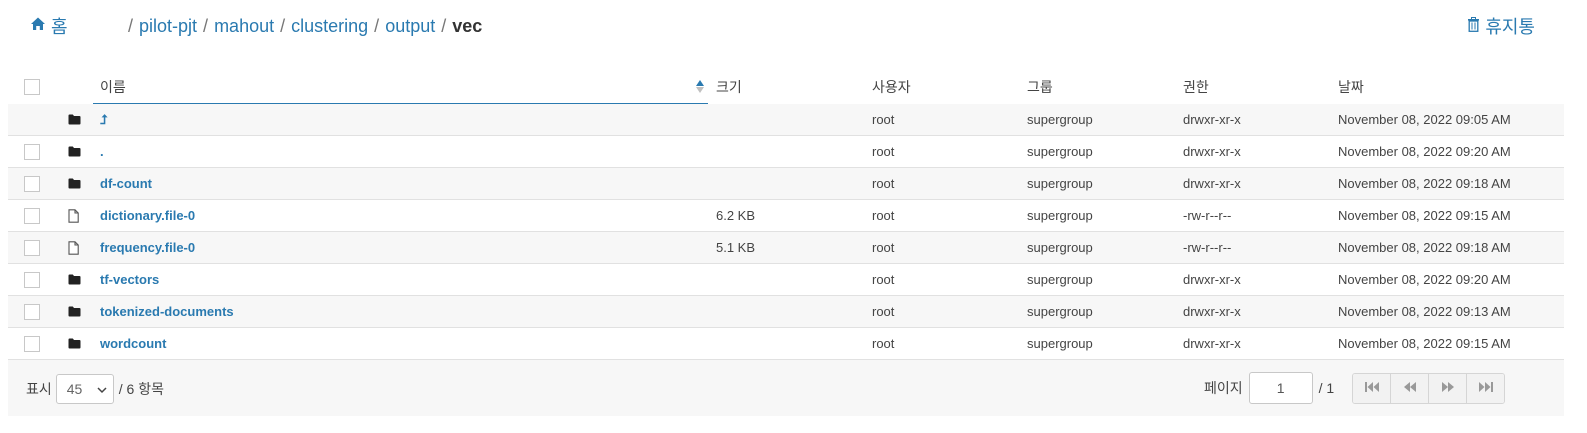 This screenshot has width=1587, height=433. Describe the element at coordinates (729, 87) in the screenshot. I see `column-header-size: 크기` at that location.